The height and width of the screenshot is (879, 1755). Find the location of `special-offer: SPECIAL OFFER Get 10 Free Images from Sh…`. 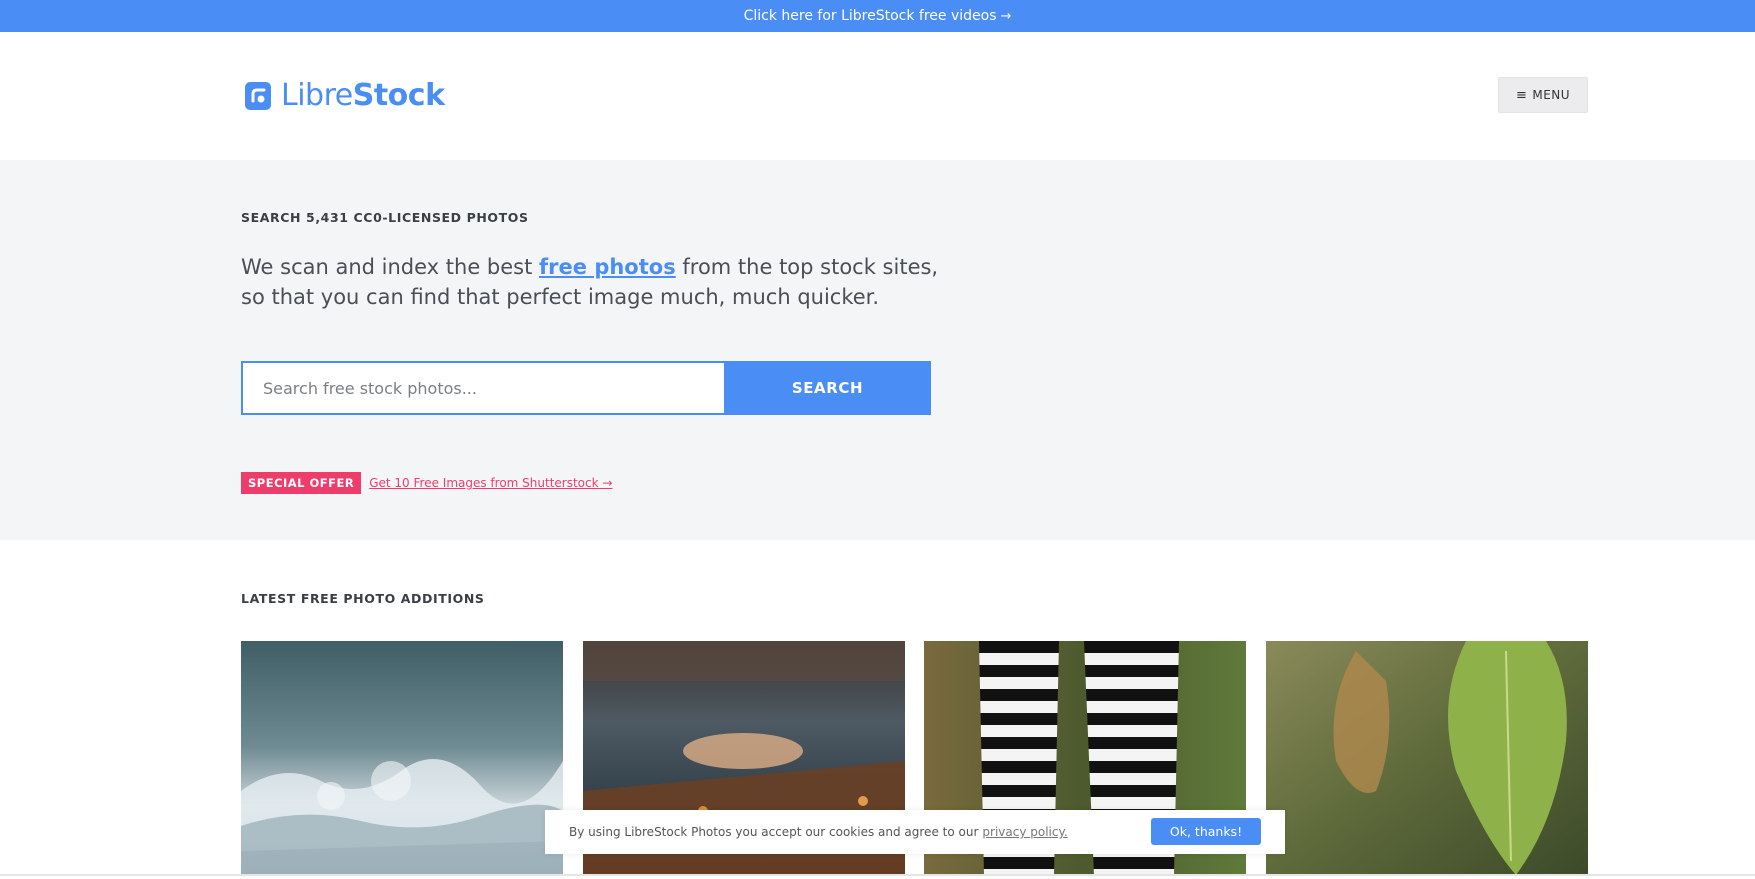

special-offer: SPECIAL OFFER Get 10 Free Images from Sh… is located at coordinates (426, 483).